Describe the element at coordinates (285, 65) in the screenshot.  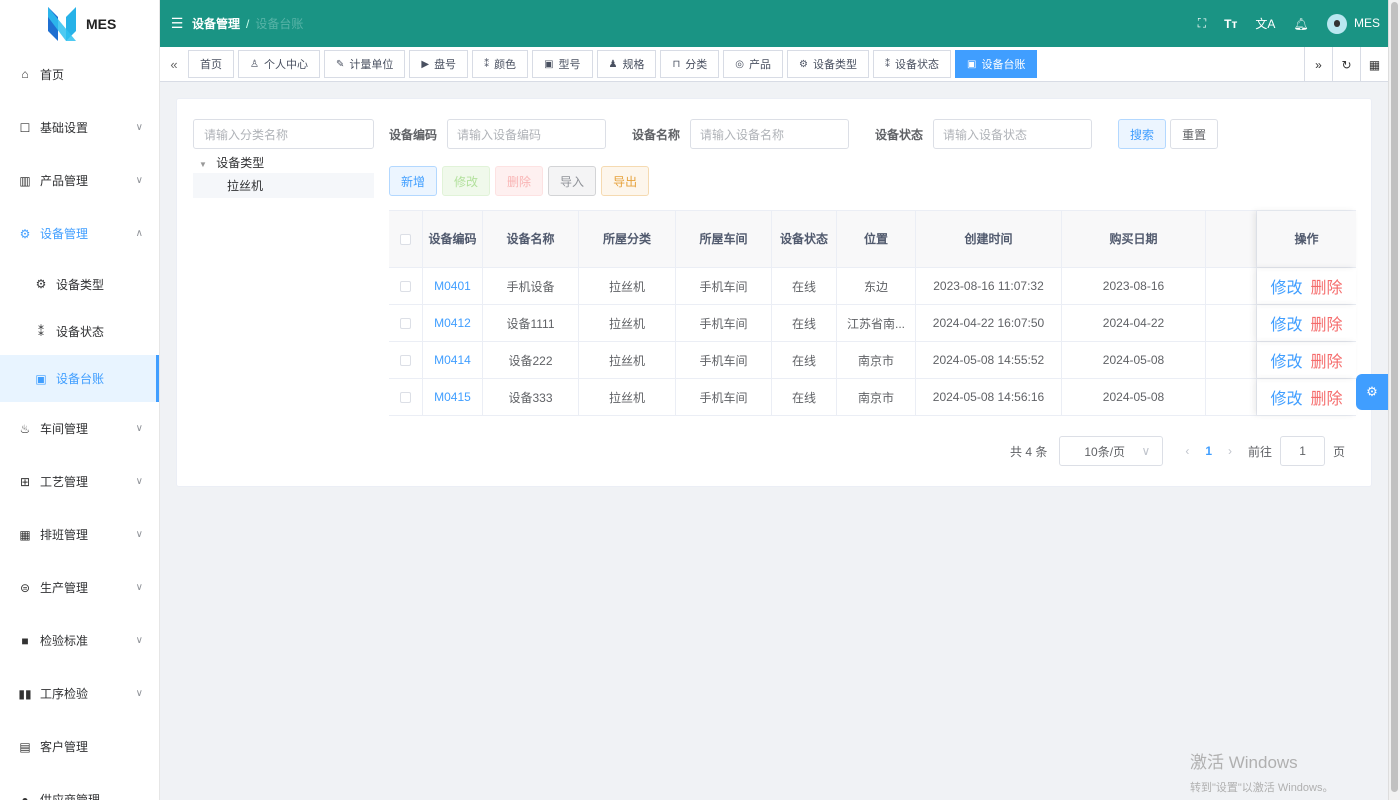
I see `tag-label: 个人中心` at that location.